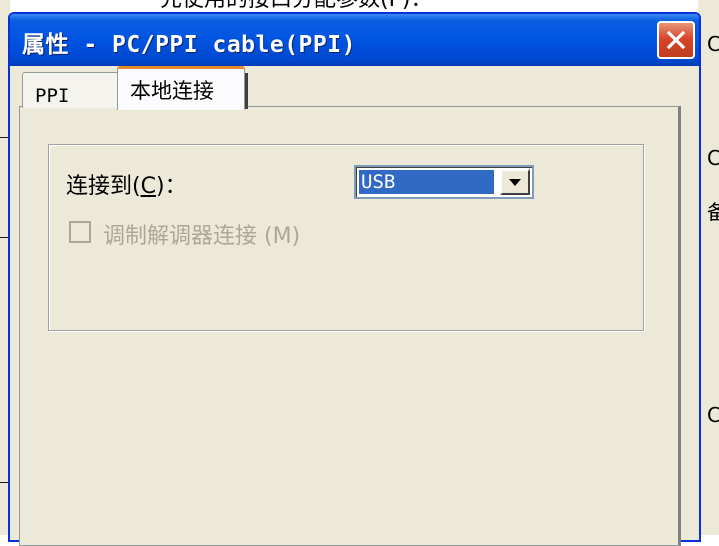  I want to click on close-button, so click(676, 40).